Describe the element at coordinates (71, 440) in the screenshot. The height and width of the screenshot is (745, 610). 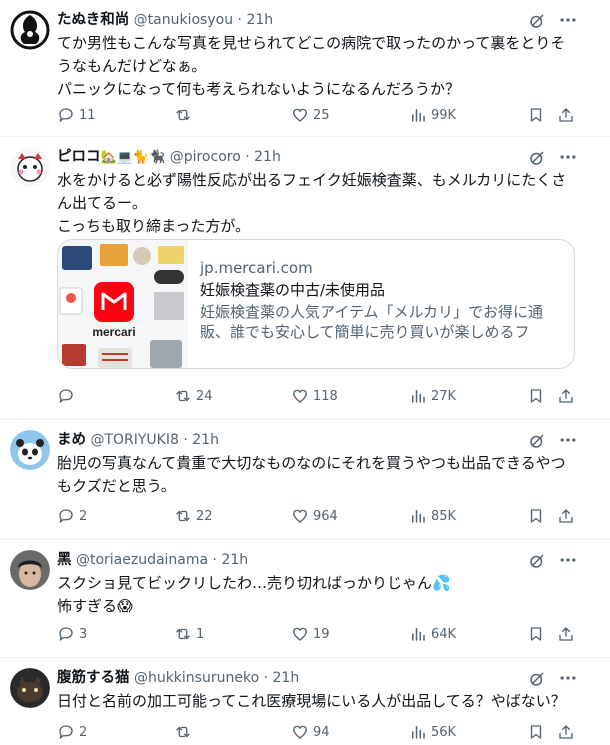
I see `display-name: まめ` at that location.